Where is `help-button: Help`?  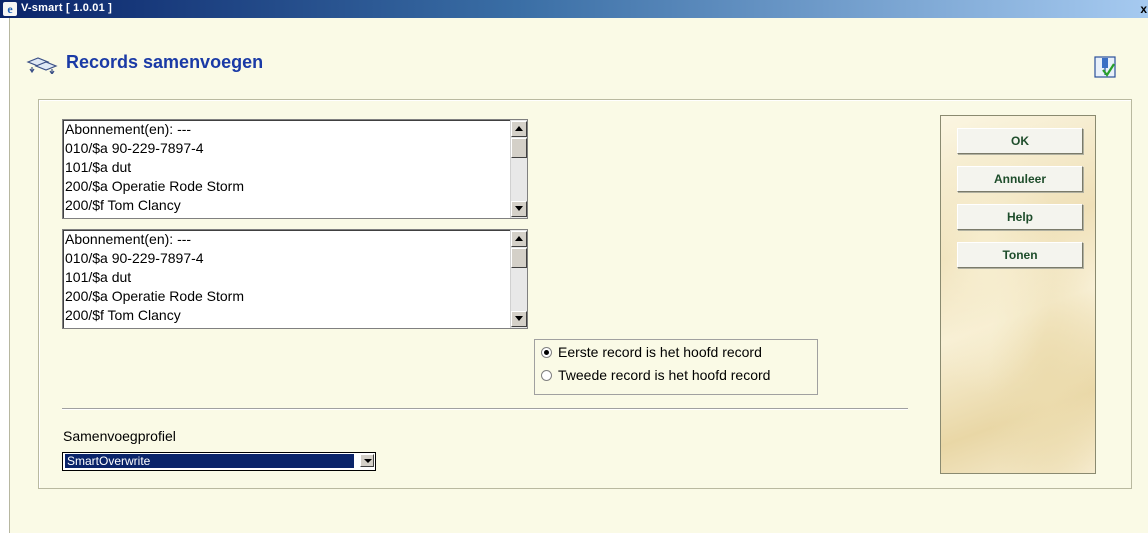 help-button: Help is located at coordinates (1020, 217).